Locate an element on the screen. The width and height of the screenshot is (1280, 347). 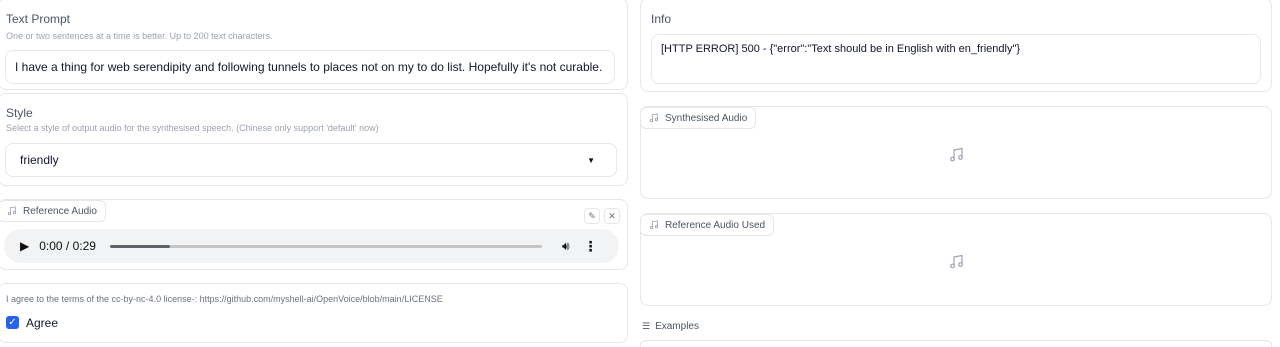
reference-audio-panel: Reference Audio ✎ ✕ ▶ 0:00 / 0:29 🔊︎ ⋮ is located at coordinates (314, 234).